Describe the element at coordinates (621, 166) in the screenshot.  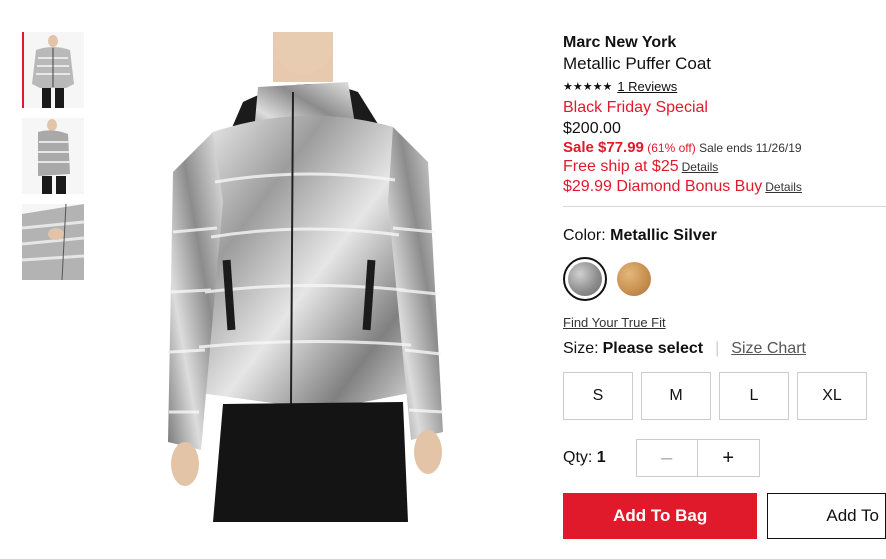
I see `free-ship-text: Free ship at $25` at that location.